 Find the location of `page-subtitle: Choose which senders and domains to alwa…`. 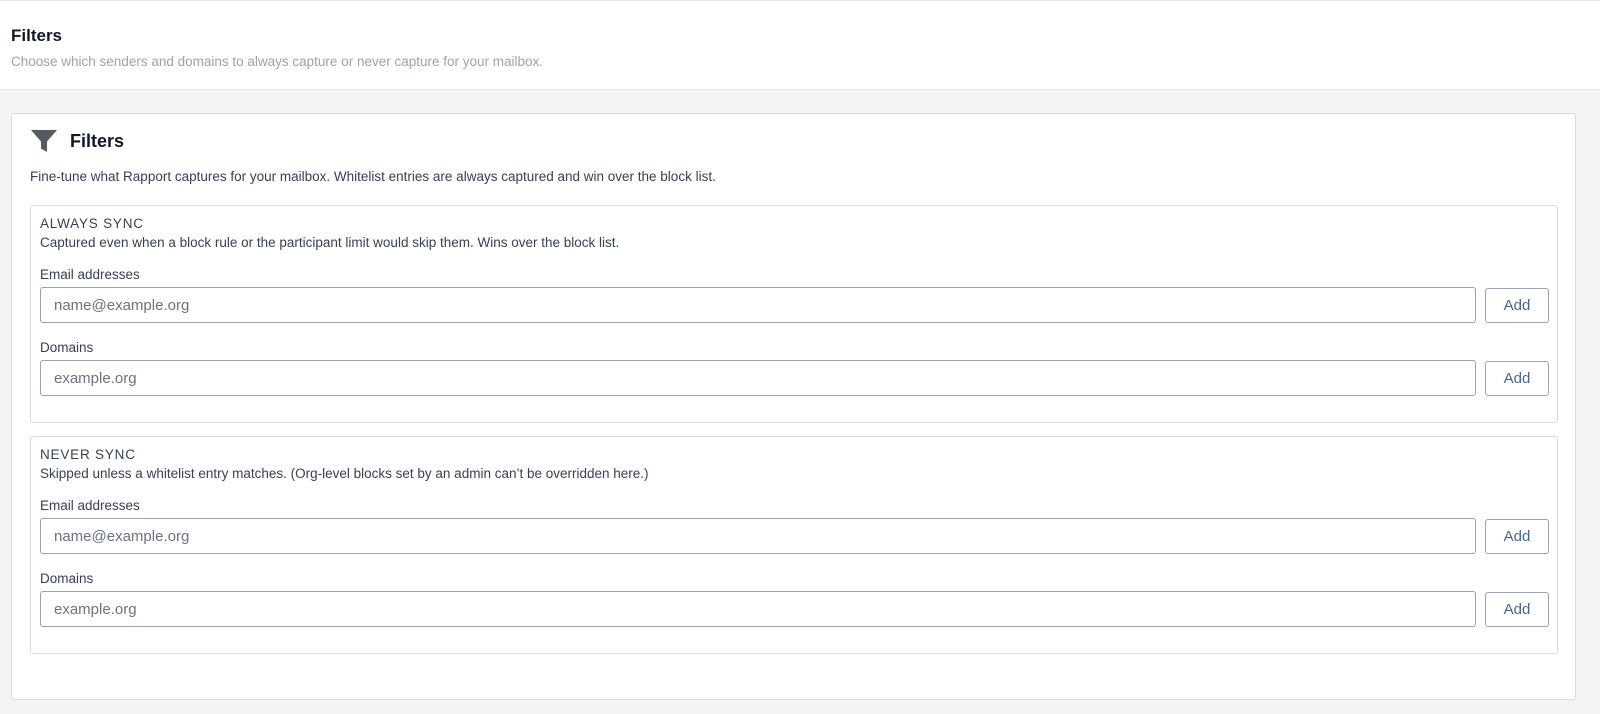

page-subtitle: Choose which senders and domains to alwa… is located at coordinates (277, 61).